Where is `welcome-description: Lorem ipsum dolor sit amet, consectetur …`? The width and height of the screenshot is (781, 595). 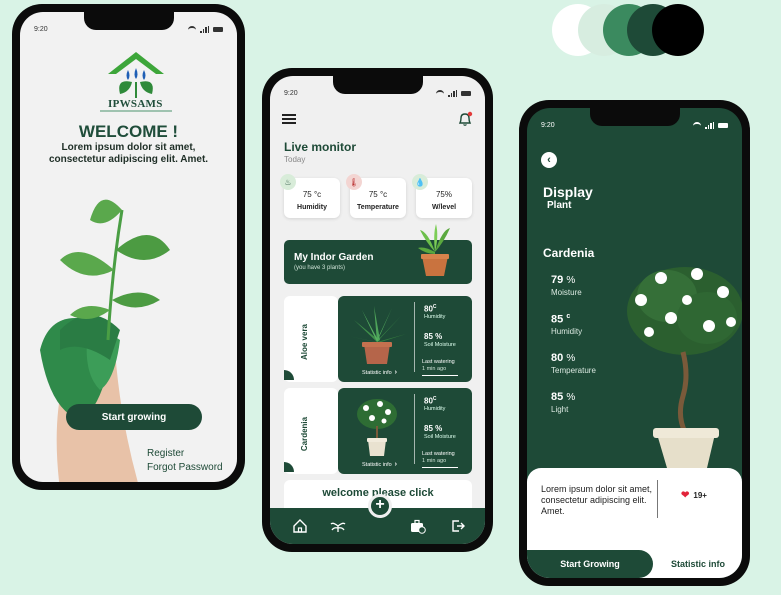 welcome-description: Lorem ipsum dolor sit amet, consectetur … is located at coordinates (128, 153).